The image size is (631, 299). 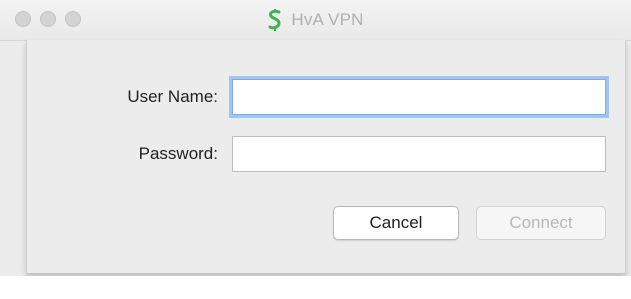 What do you see at coordinates (541, 223) in the screenshot?
I see `connect-button: Connect` at bounding box center [541, 223].